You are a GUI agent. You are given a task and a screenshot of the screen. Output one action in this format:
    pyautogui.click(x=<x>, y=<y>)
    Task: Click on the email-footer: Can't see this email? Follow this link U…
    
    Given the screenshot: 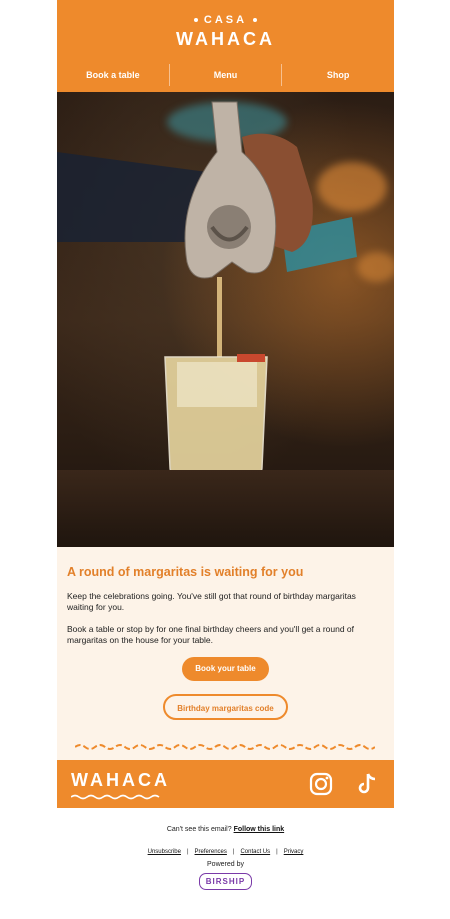 What is the action you would take?
    pyautogui.click(x=225, y=858)
    